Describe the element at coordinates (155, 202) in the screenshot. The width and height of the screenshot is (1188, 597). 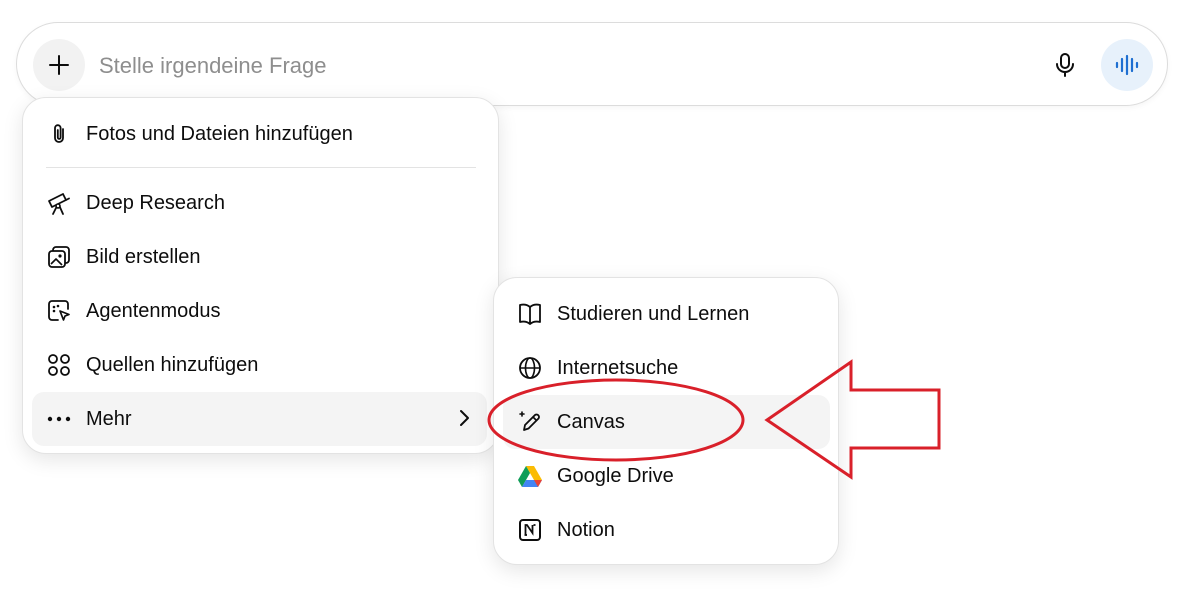
I see `menu-item-label: Deep Research` at that location.